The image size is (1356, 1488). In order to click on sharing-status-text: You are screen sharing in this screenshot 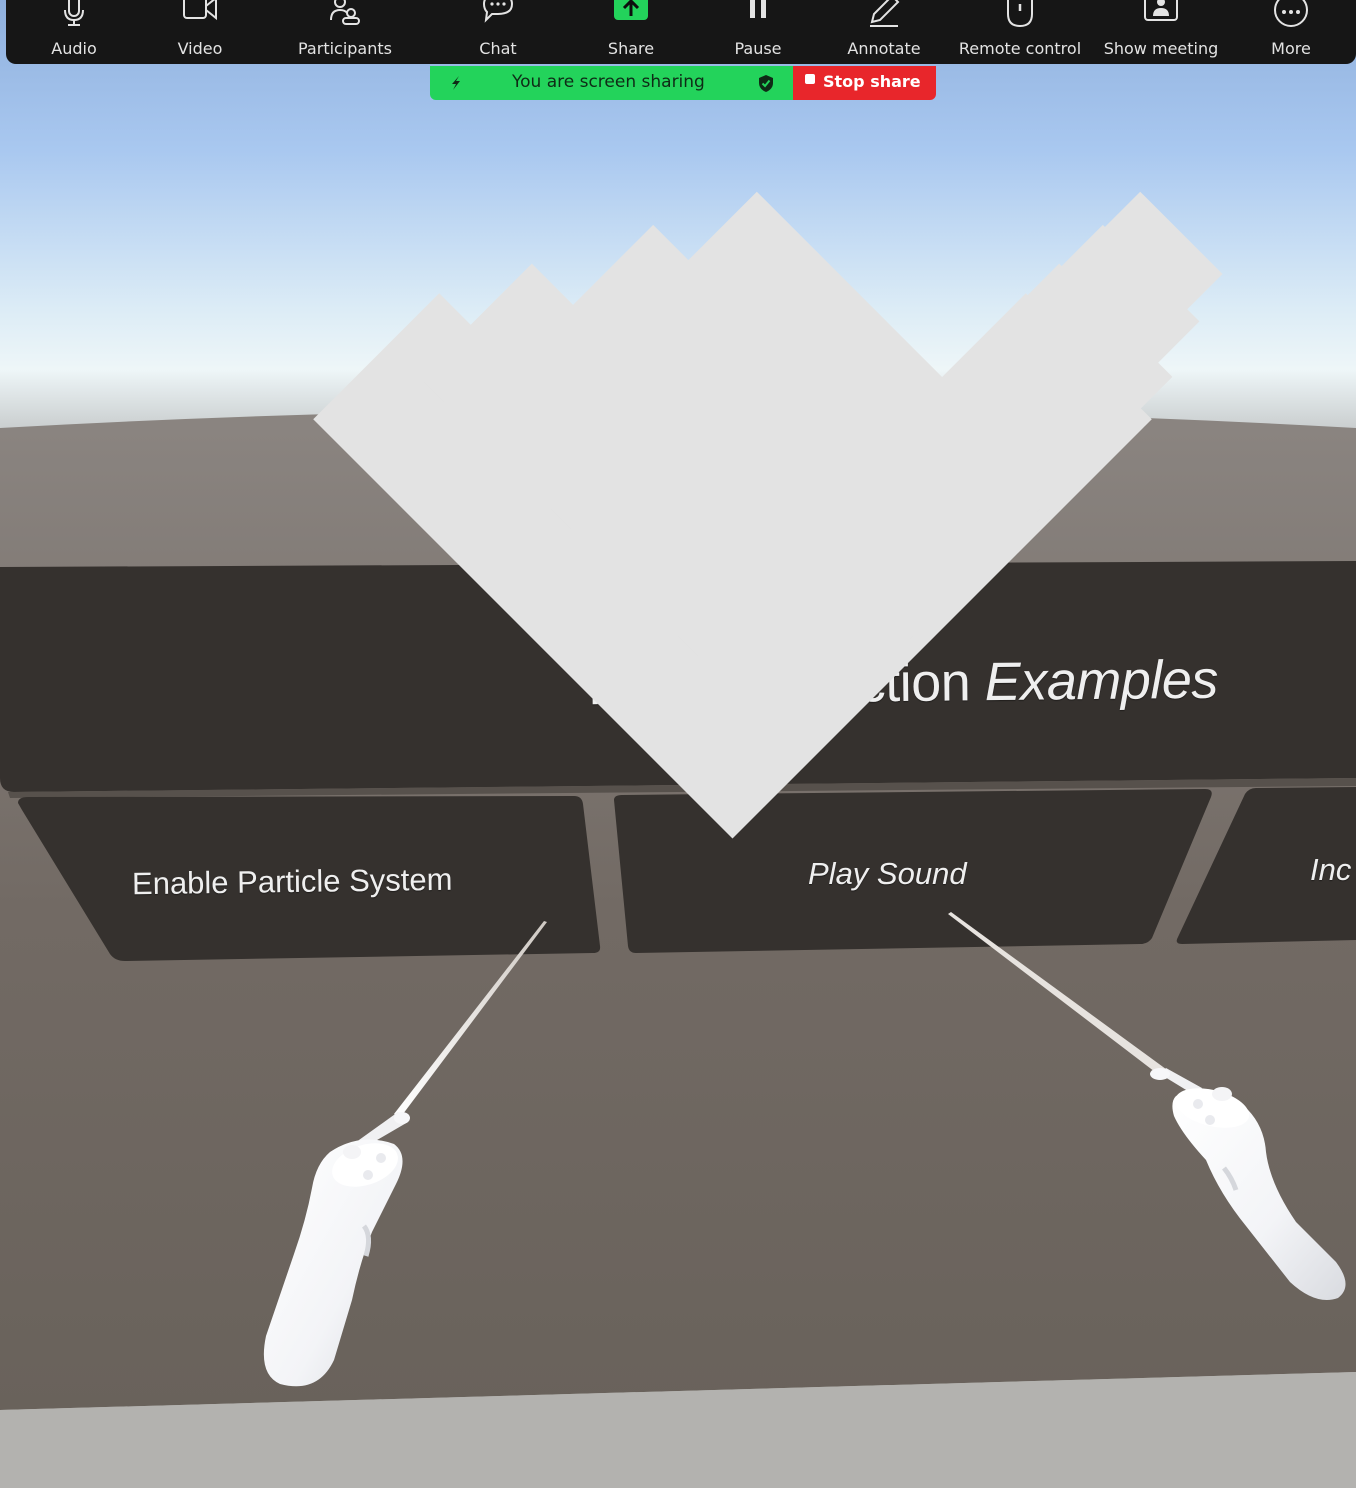, I will do `click(608, 82)`.